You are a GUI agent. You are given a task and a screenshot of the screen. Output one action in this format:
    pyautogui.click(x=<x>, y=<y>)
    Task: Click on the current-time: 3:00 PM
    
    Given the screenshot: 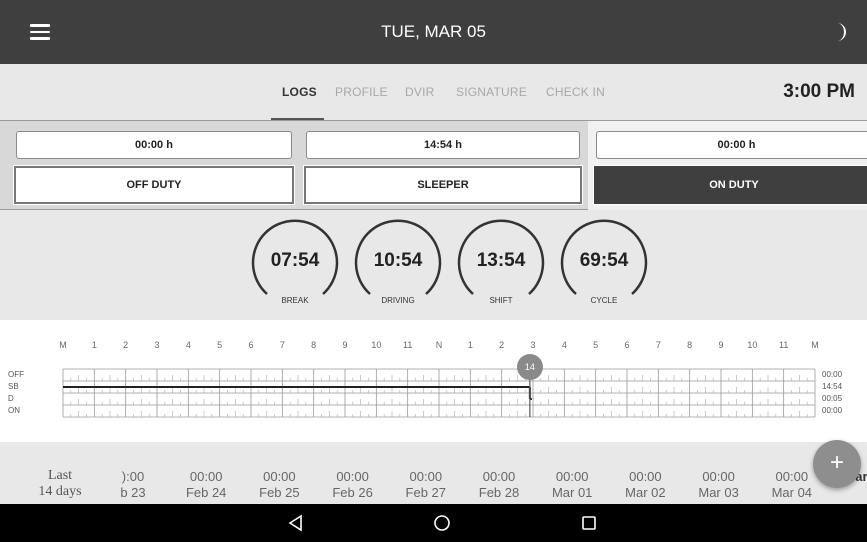 What is the action you would take?
    pyautogui.click(x=819, y=91)
    